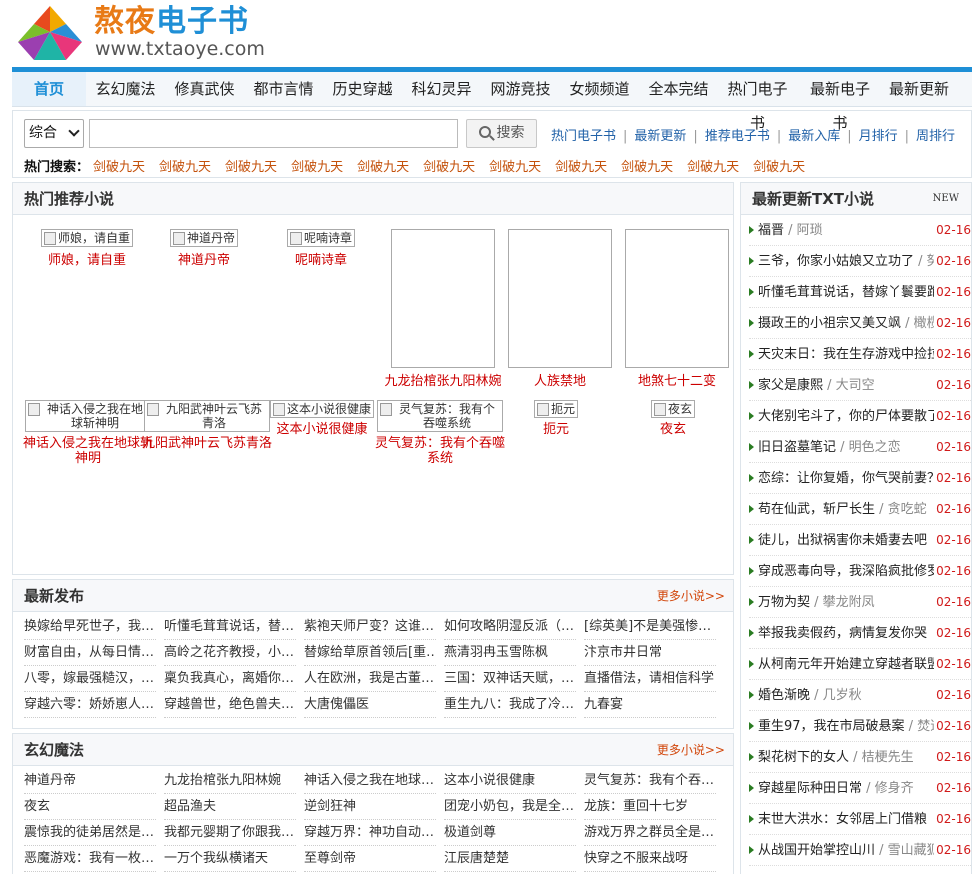  What do you see at coordinates (599, 89) in the screenshot?
I see `nav-item: 女频频道` at bounding box center [599, 89].